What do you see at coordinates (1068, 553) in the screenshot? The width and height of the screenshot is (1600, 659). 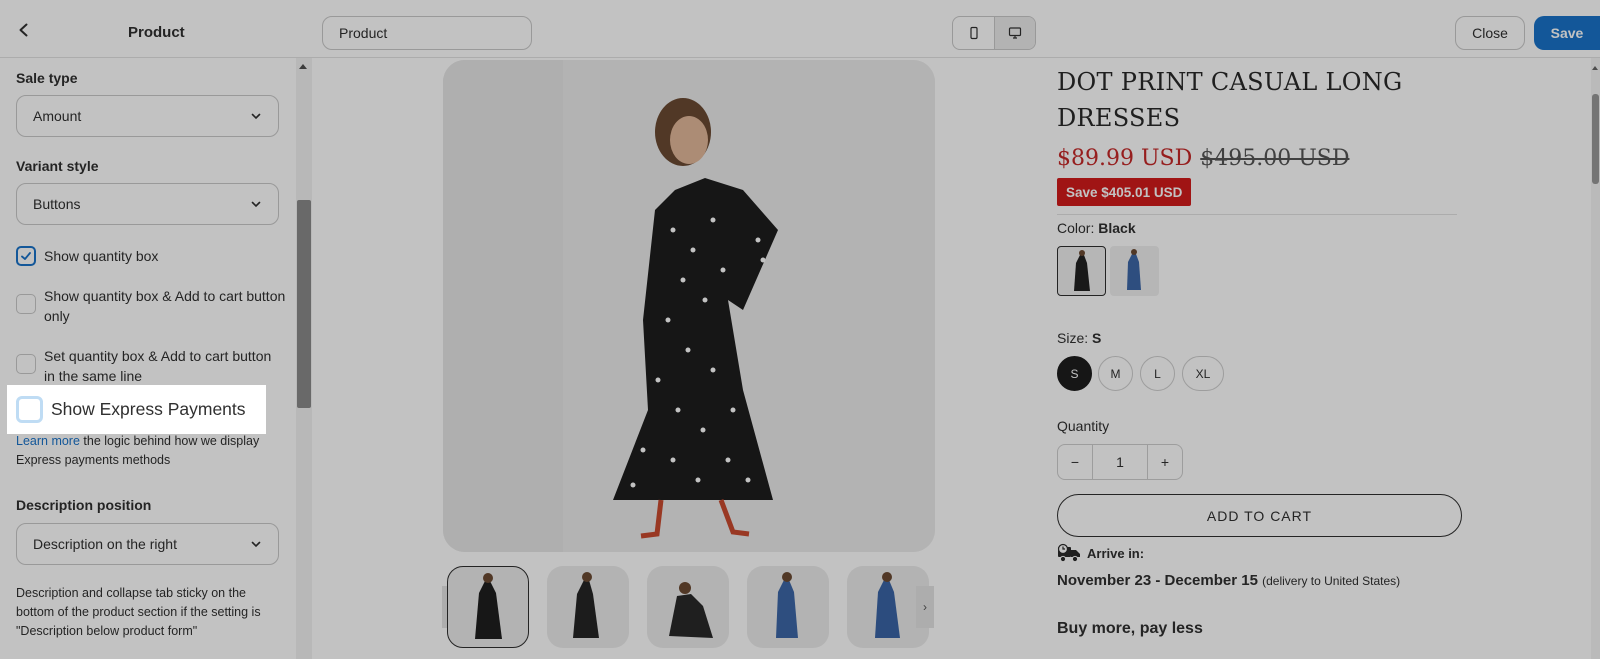 I see `delivery-truck-icon` at bounding box center [1068, 553].